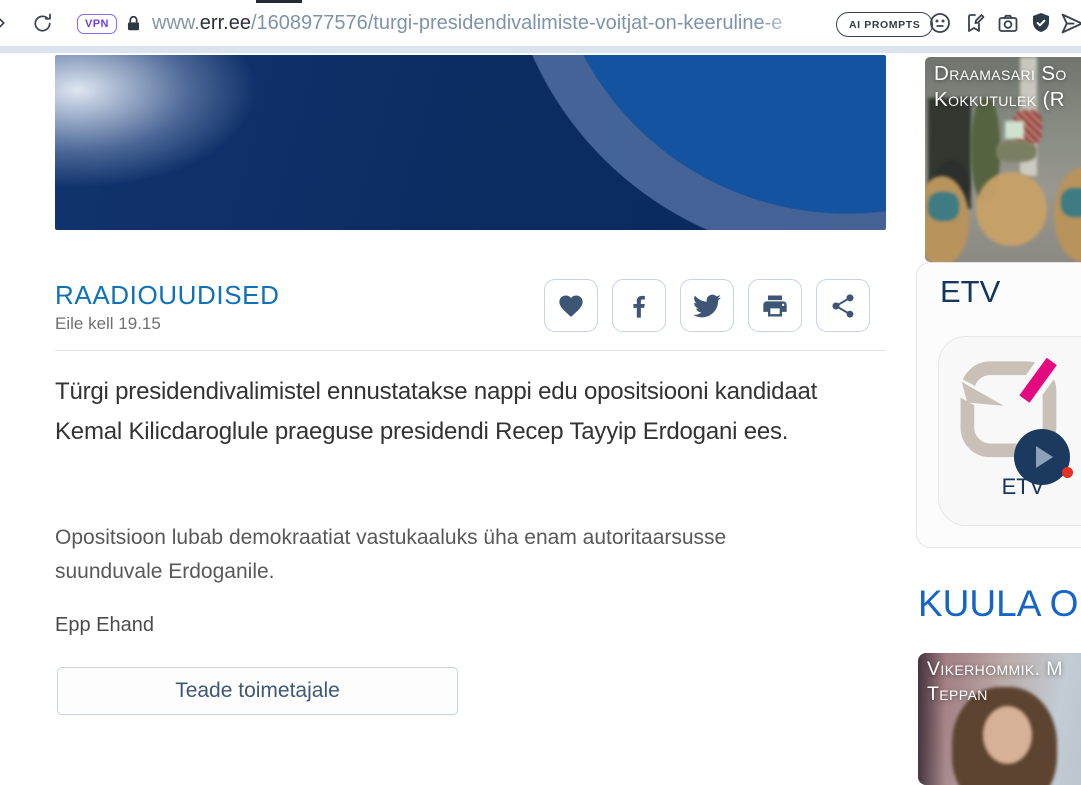 This screenshot has width=1081, height=785. I want to click on share-nodes-icon, so click(843, 305).